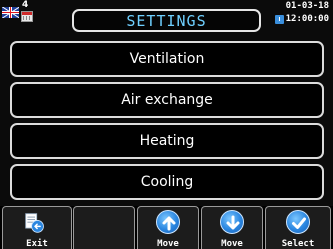 Image resolution: width=333 pixels, height=249 pixels. What do you see at coordinates (37, 244) in the screenshot?
I see `exit-label: Exit` at bounding box center [37, 244].